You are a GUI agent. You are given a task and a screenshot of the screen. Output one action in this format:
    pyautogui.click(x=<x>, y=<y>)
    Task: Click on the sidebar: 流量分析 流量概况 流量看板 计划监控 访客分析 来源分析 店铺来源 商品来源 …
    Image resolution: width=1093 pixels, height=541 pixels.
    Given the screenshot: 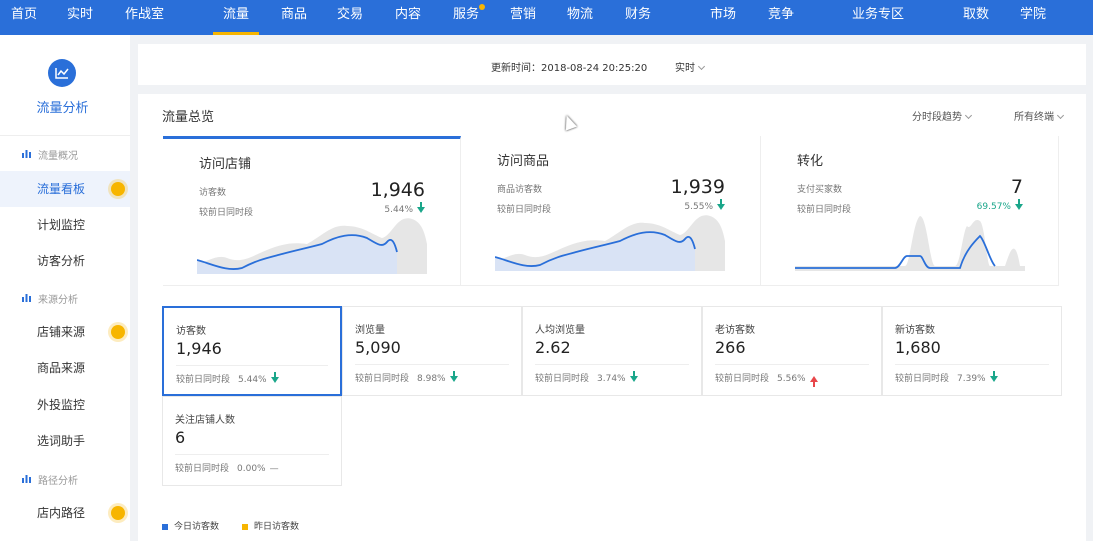 What is the action you would take?
    pyautogui.click(x=65, y=288)
    